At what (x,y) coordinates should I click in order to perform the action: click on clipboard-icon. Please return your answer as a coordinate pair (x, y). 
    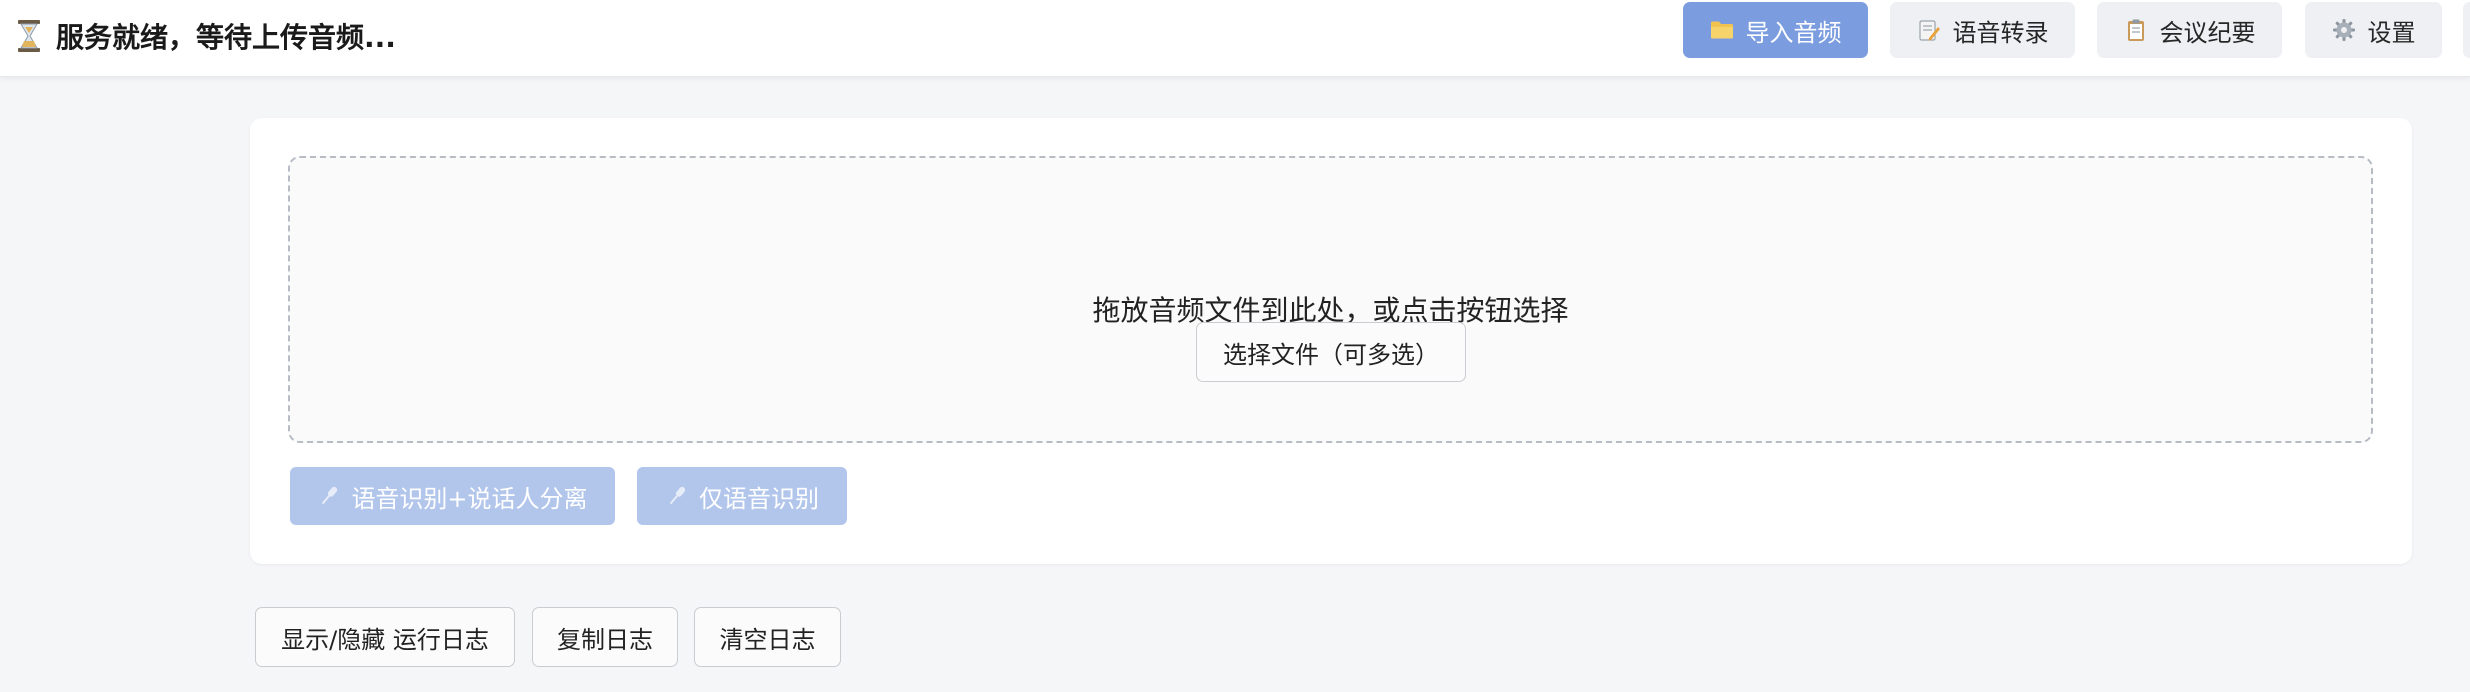
    Looking at the image, I should click on (2135, 30).